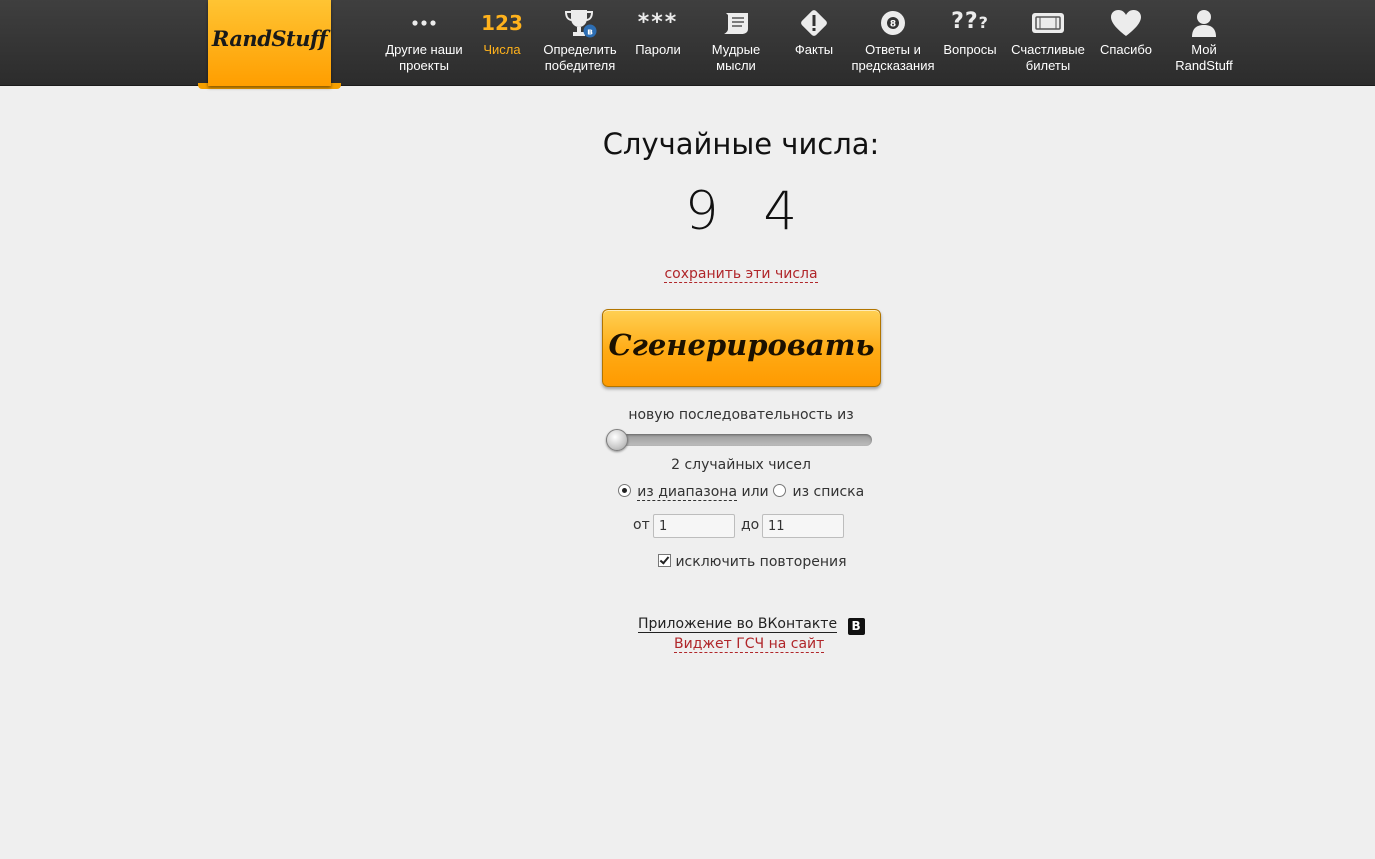  I want to click on slider-handle, so click(617, 440).